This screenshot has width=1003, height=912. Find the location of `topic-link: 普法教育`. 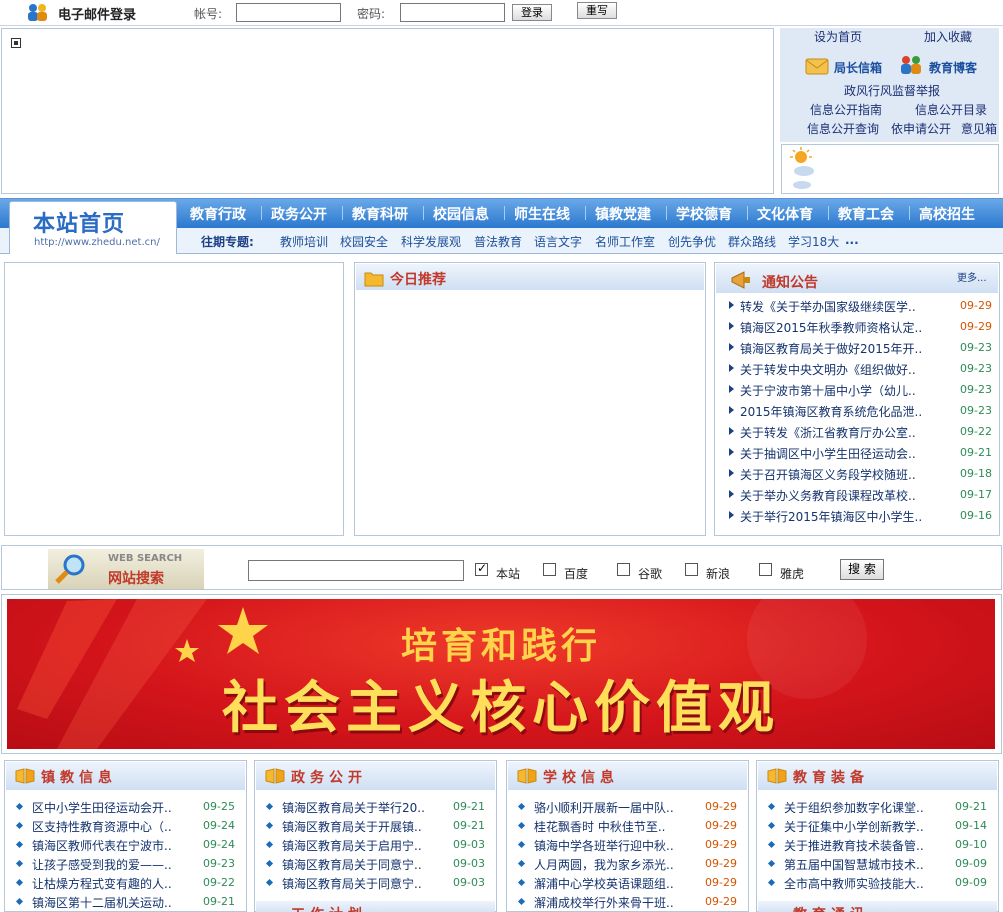

topic-link: 普法教育 is located at coordinates (498, 241).